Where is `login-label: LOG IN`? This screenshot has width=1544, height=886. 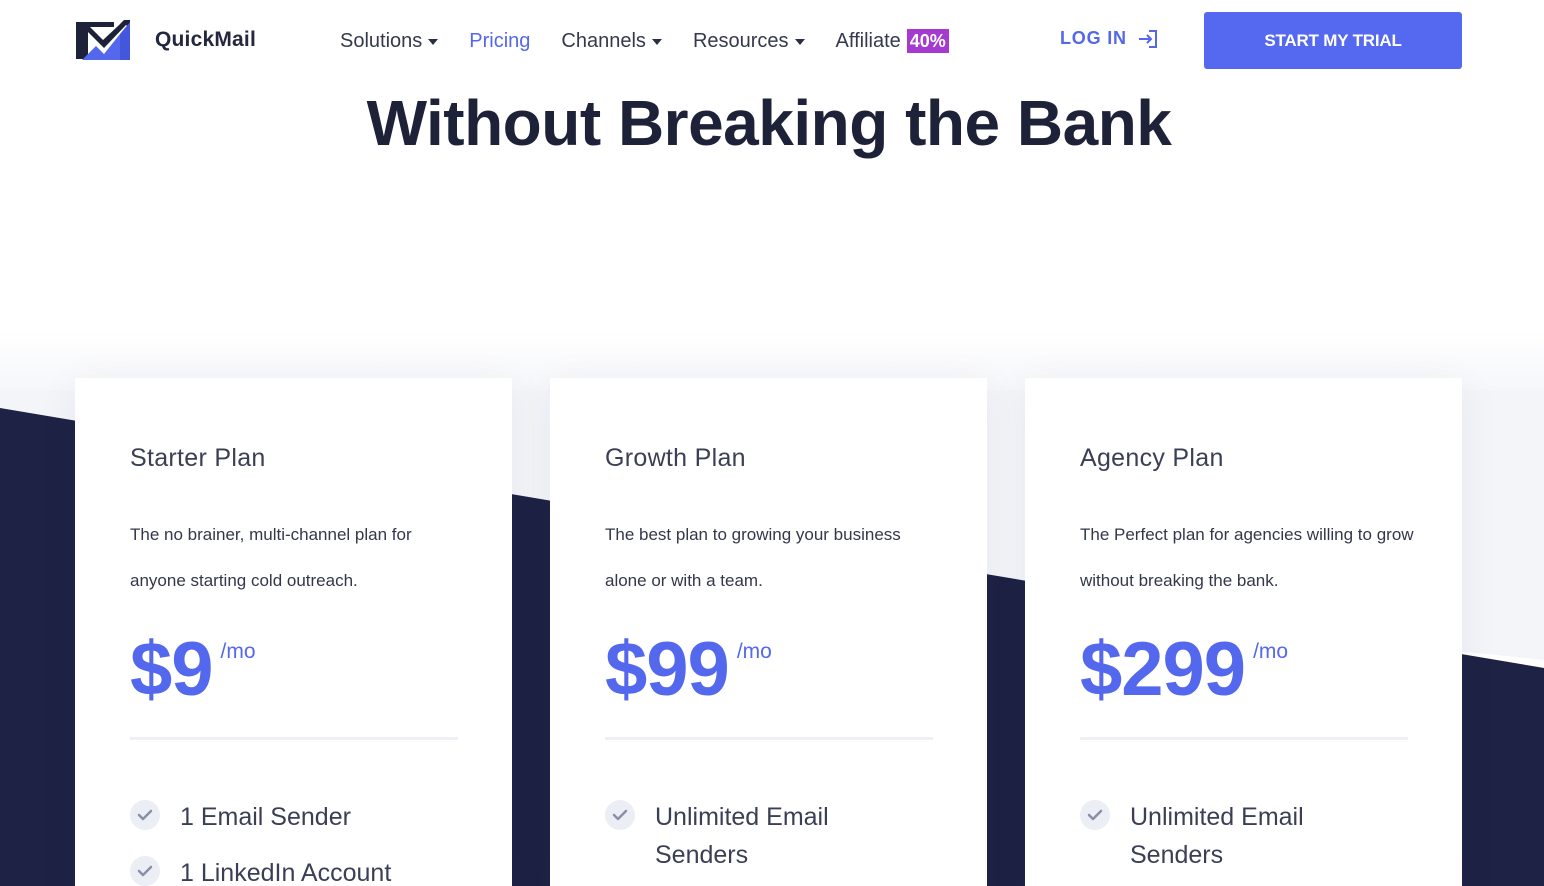
login-label: LOG IN is located at coordinates (1093, 38).